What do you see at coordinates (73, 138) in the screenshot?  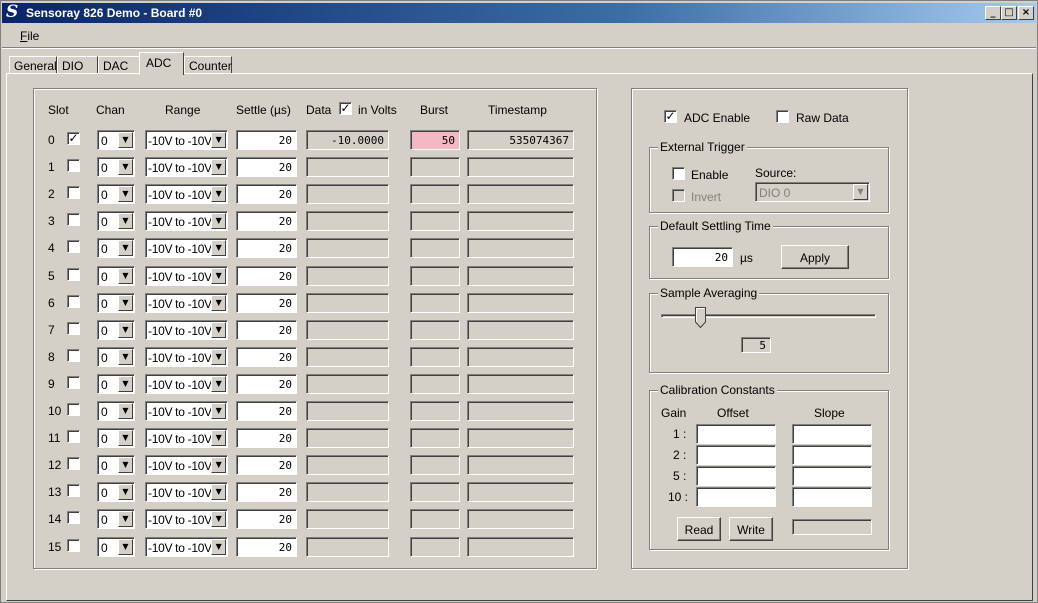 I see `slot-enable-checkbox: ✓` at bounding box center [73, 138].